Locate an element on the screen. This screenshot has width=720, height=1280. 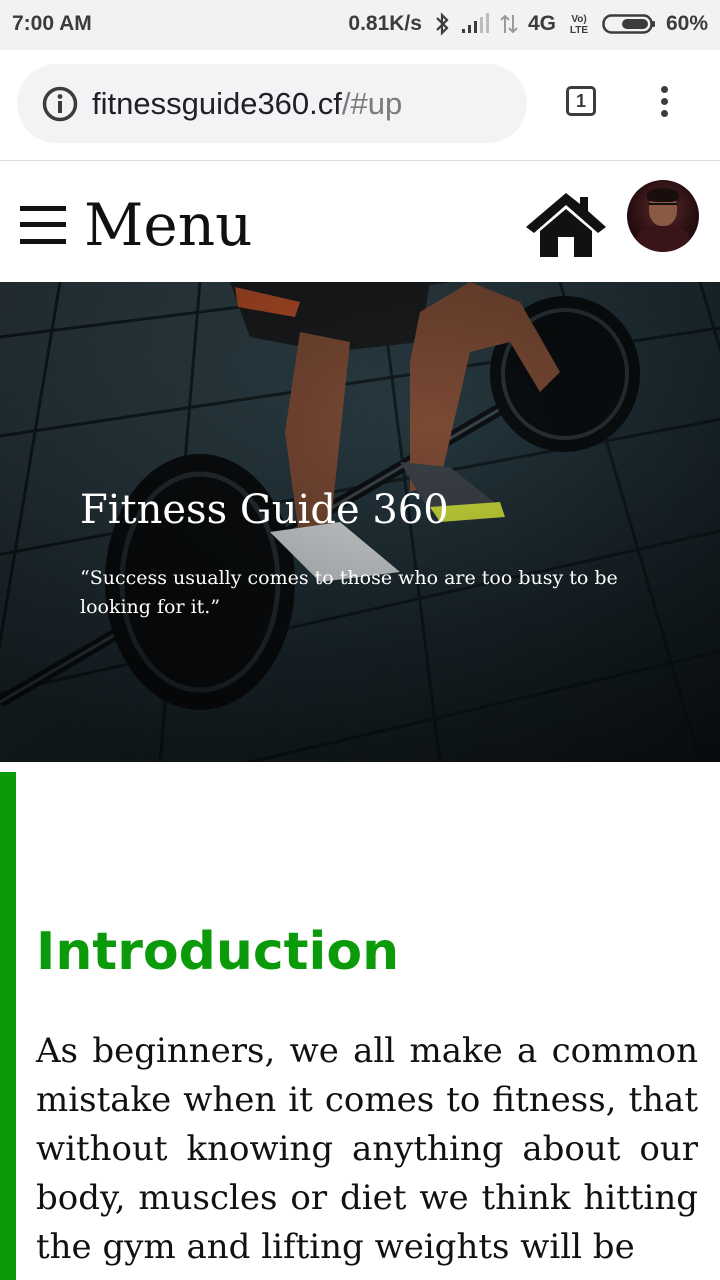
status-indicators: 0.81K/s 4G Vo) LTE 60% is located at coordinates (528, 24).